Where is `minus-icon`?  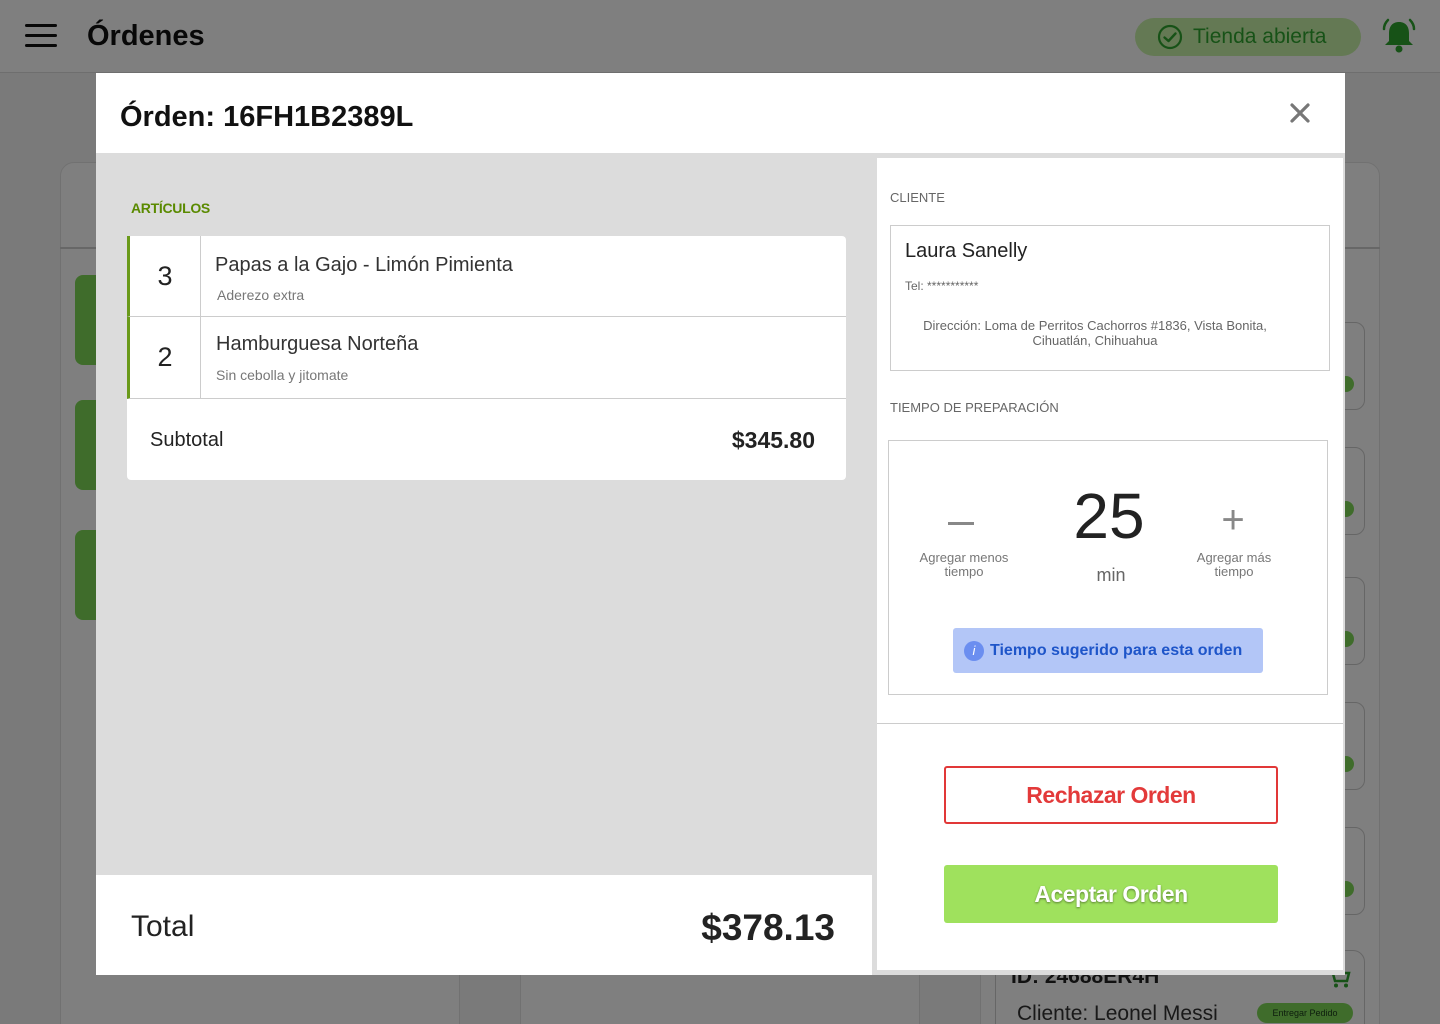
minus-icon is located at coordinates (961, 523).